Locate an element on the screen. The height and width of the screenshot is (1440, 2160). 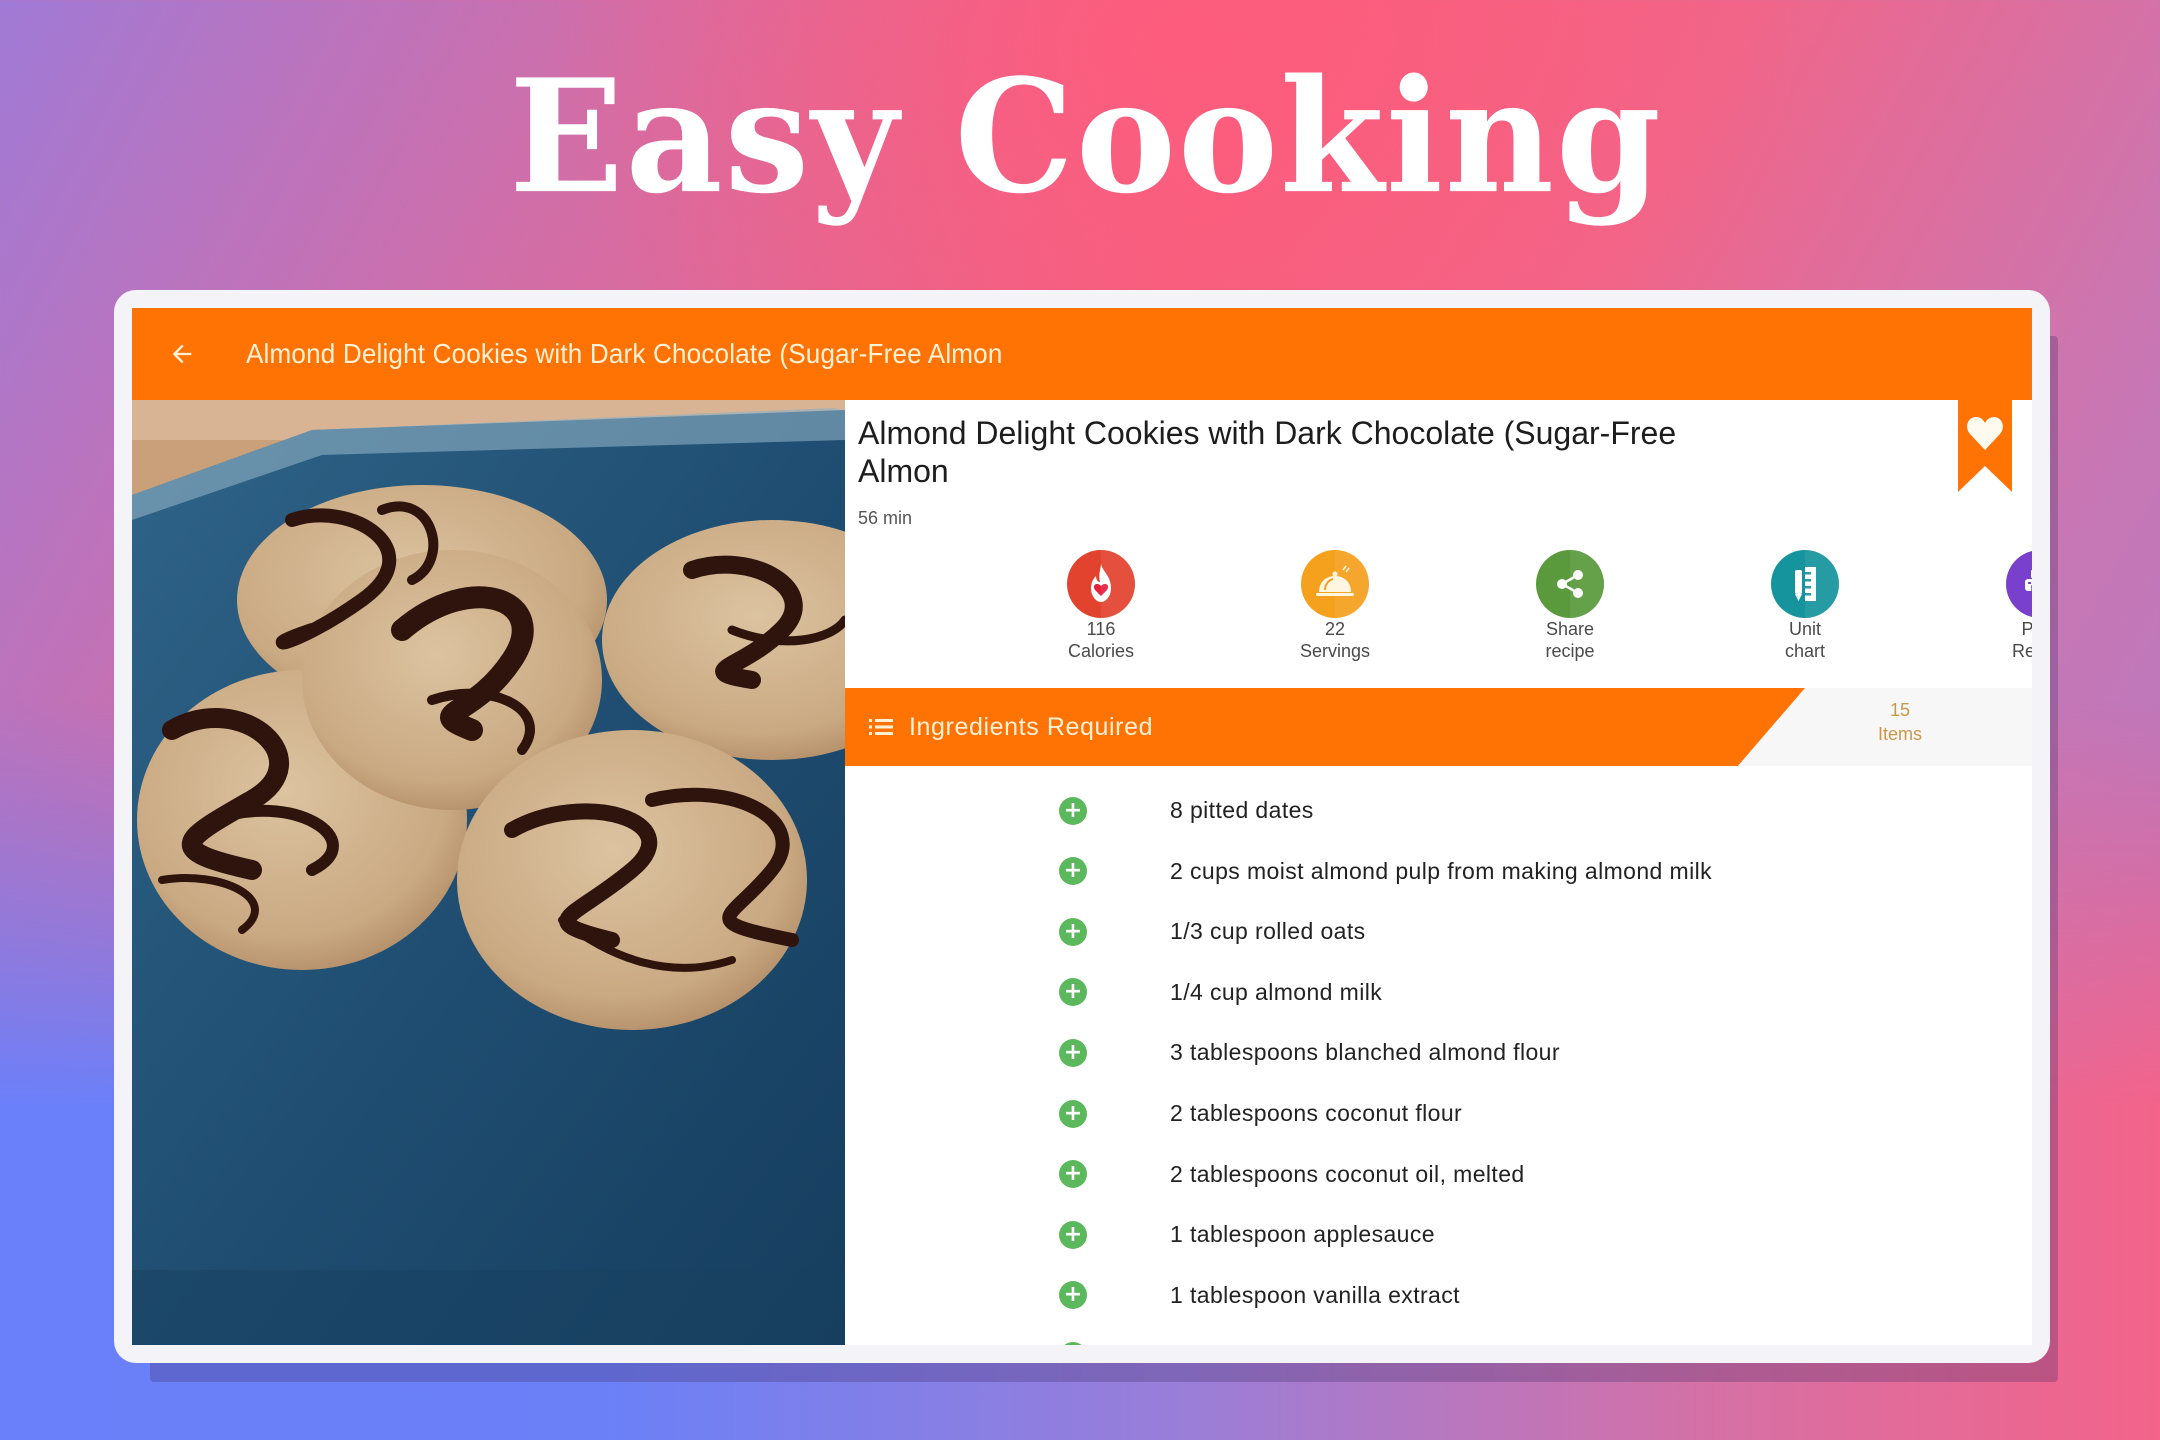
cook-time: 56 min is located at coordinates (885, 518).